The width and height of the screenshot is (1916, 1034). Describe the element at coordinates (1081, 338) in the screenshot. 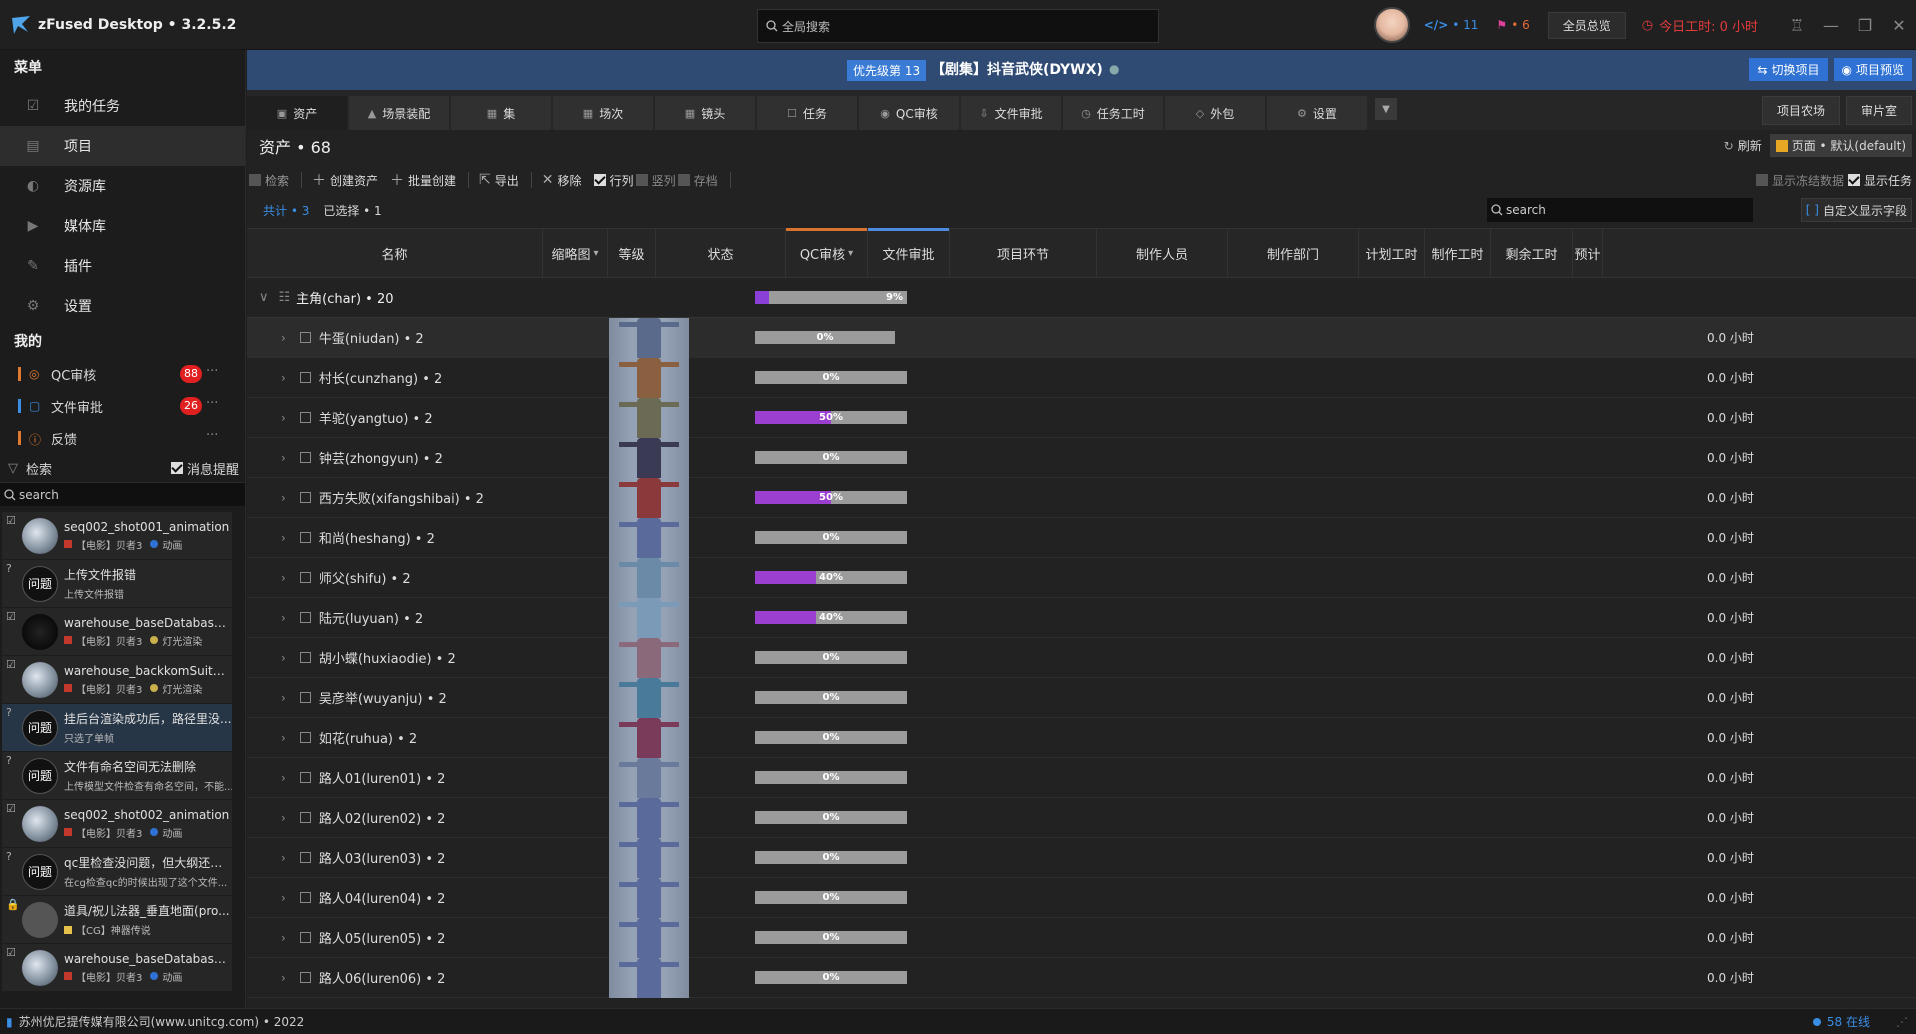

I see `table-row: › 牛蛋(niudan) • 2 0% 0.0 小时` at that location.